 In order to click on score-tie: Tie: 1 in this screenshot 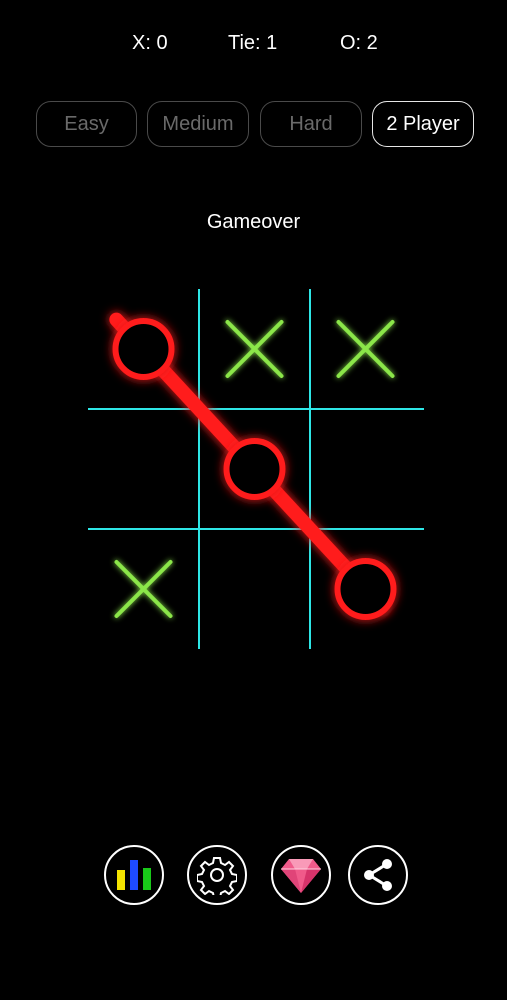, I will do `click(253, 43)`.